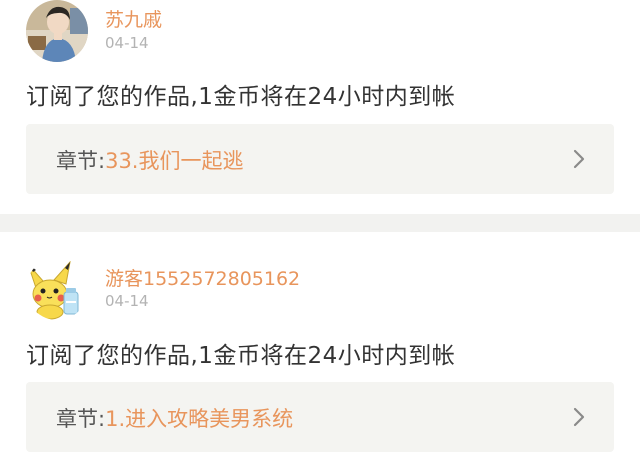  I want to click on chapter-info: 章节:33.我们一起逃, so click(149, 160).